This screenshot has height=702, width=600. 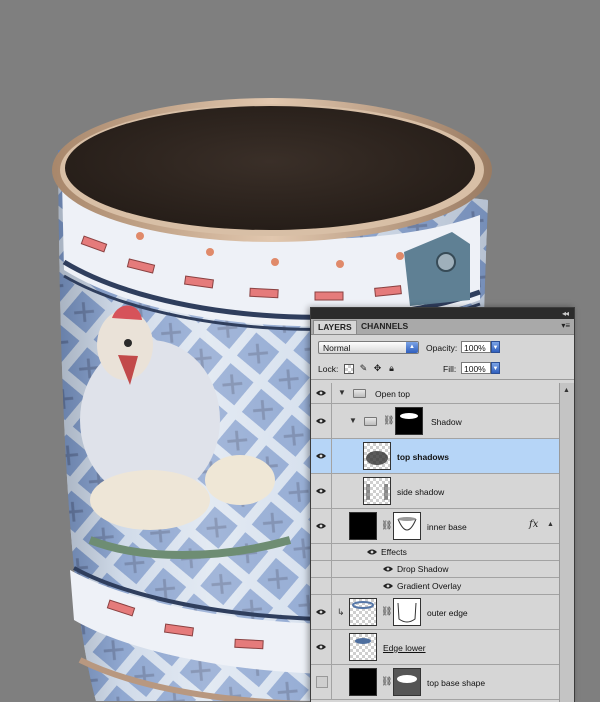 I want to click on opacity-dropdown-icon: ▼, so click(x=495, y=347).